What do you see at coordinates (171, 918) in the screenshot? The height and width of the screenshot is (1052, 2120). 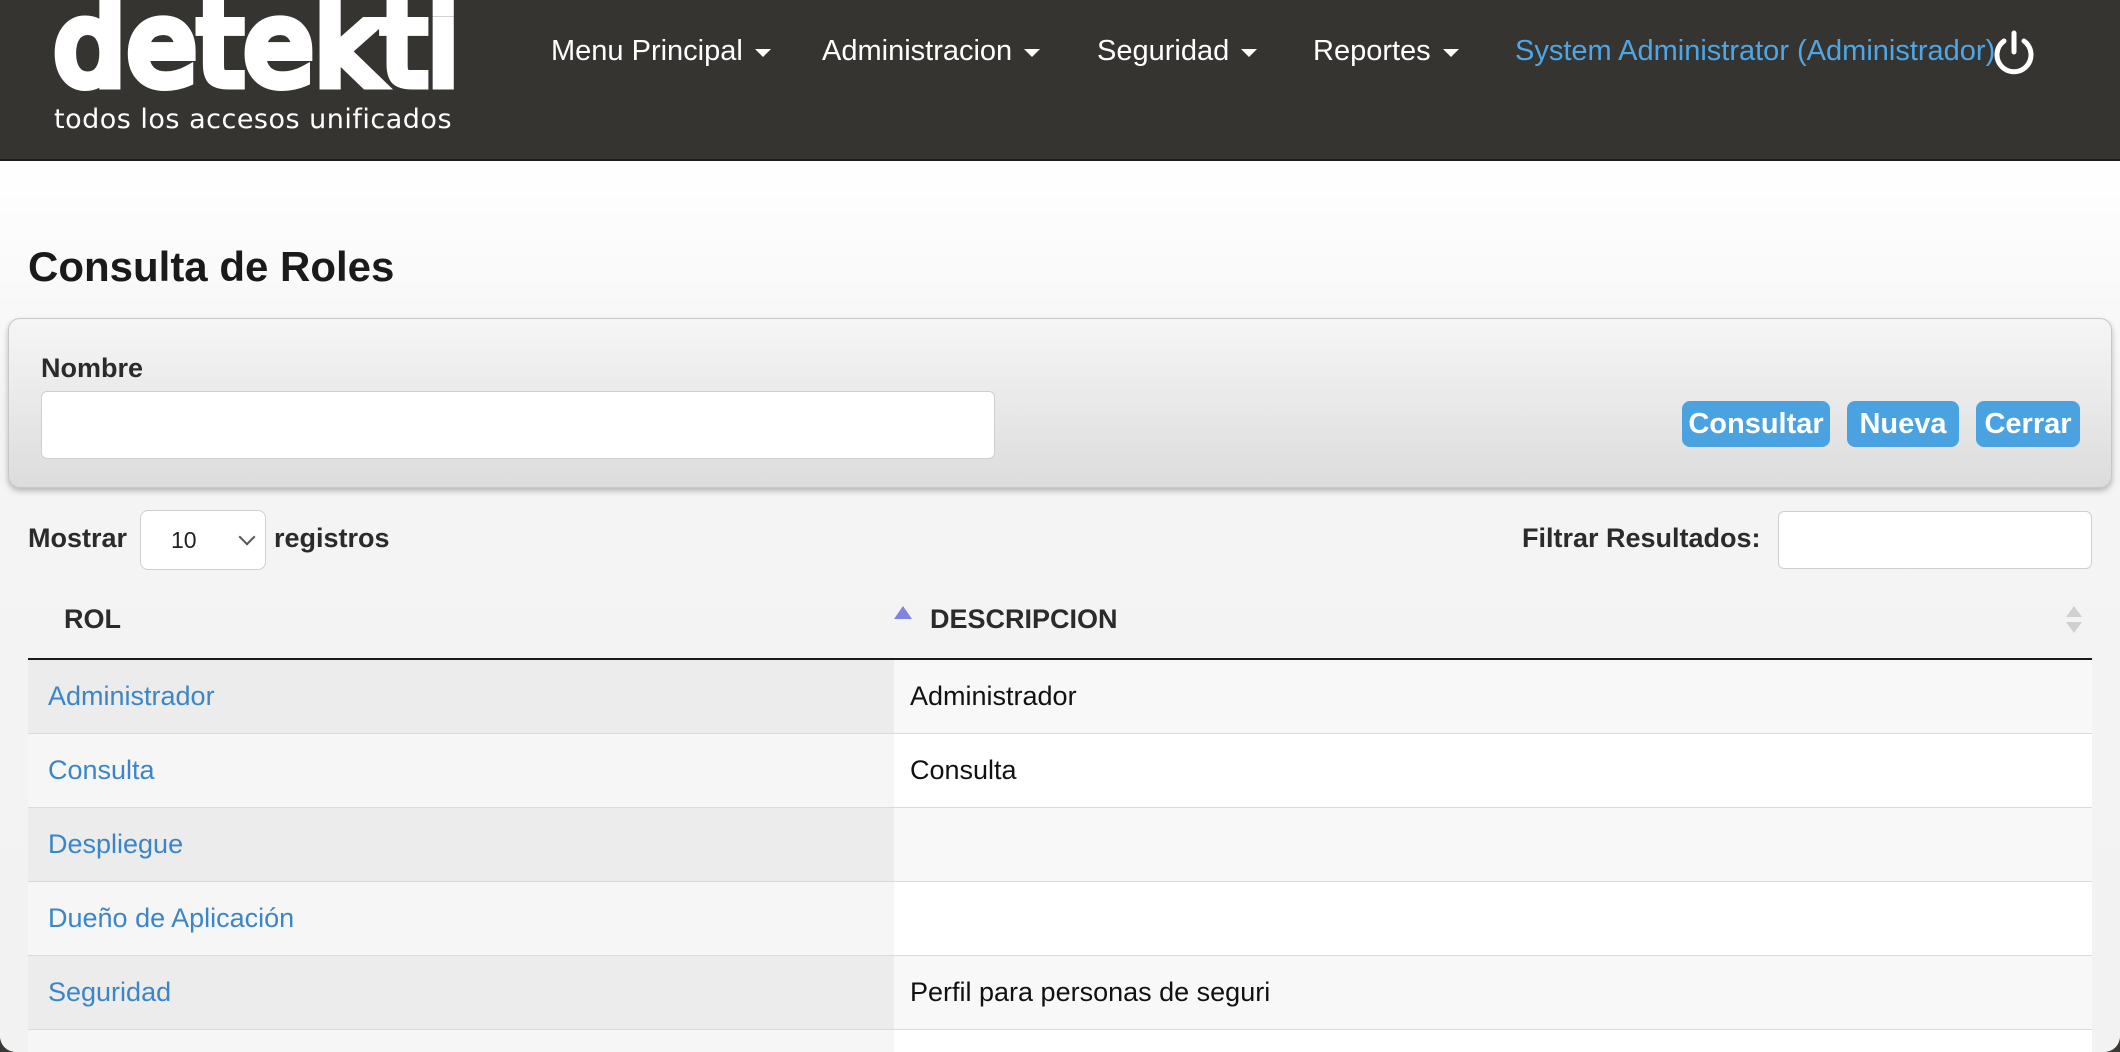 I see `rol-link: Dueño de Aplicación` at bounding box center [171, 918].